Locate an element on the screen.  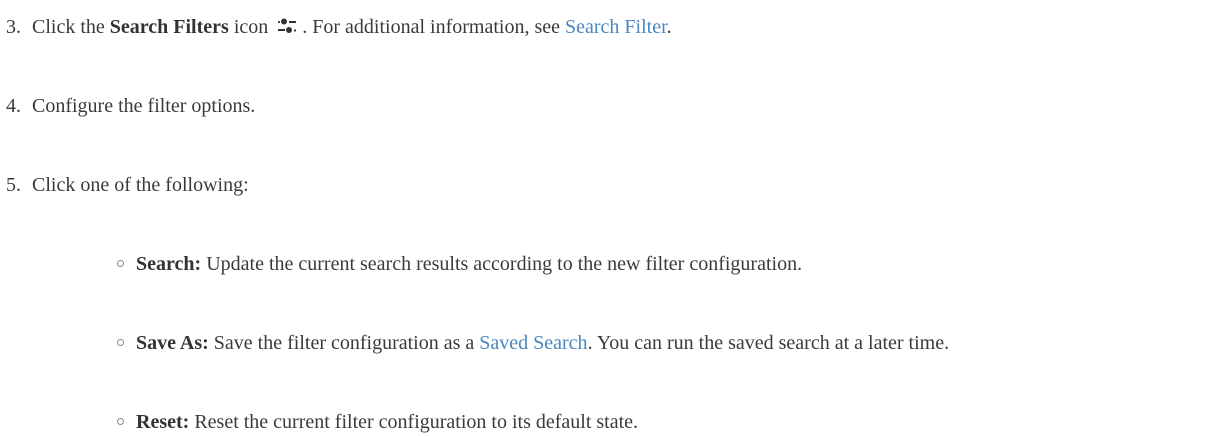
saved-search-link: Saved Search is located at coordinates (533, 343).